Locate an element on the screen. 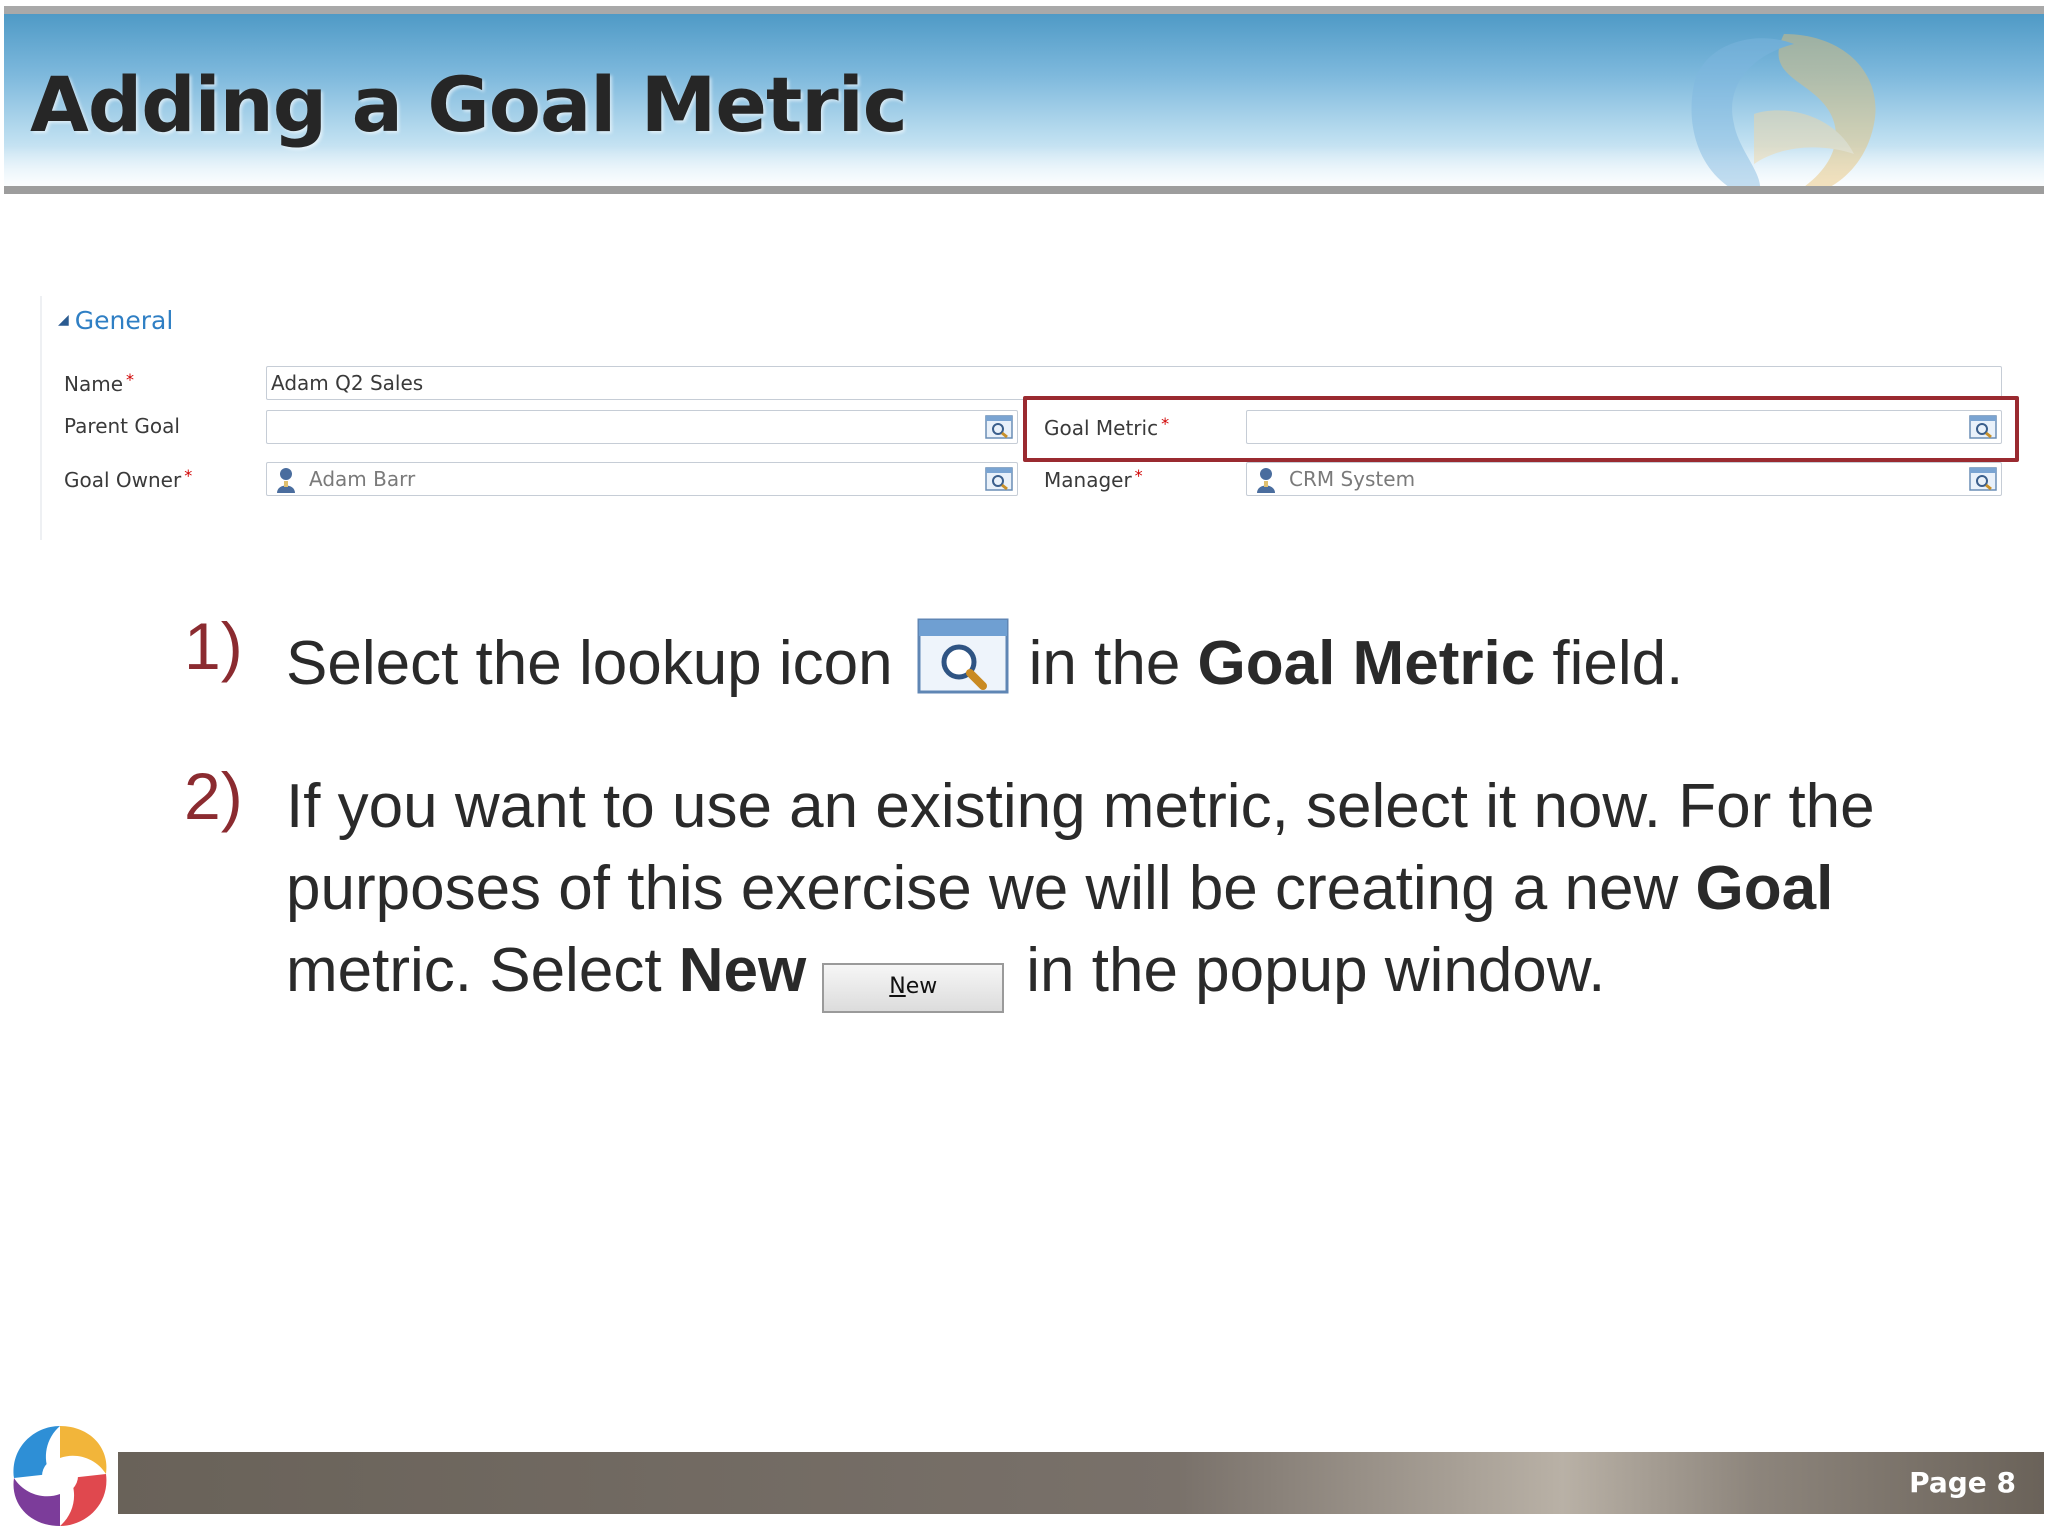 This screenshot has height=1536, width=2048. manager-value: CRM System is located at coordinates (1352, 479).